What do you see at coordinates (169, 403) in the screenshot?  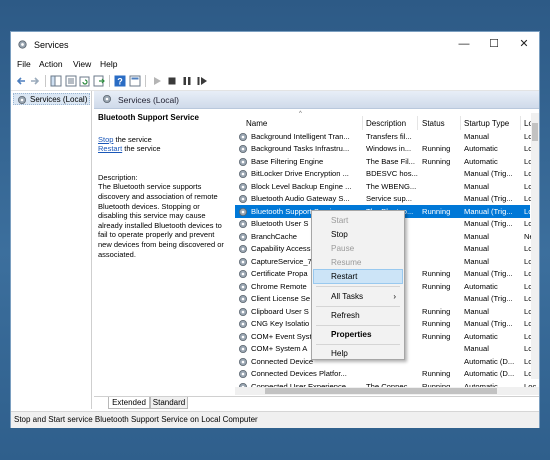 I see `tab-standard: Standard` at bounding box center [169, 403].